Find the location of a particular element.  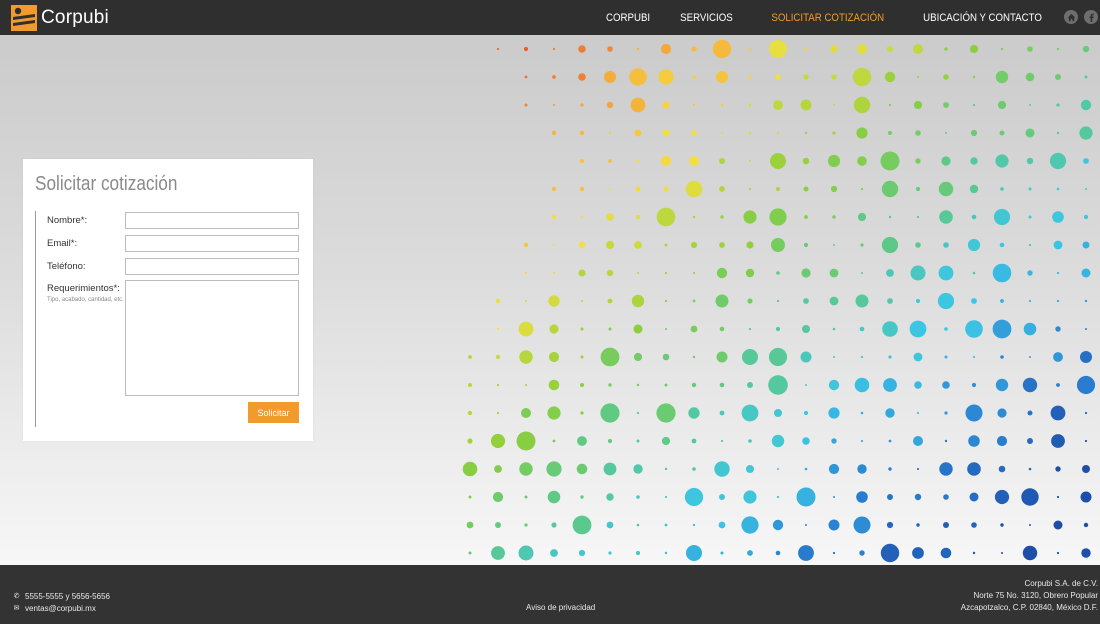

nav-item-servicios: SERVICIOS is located at coordinates (706, 18).